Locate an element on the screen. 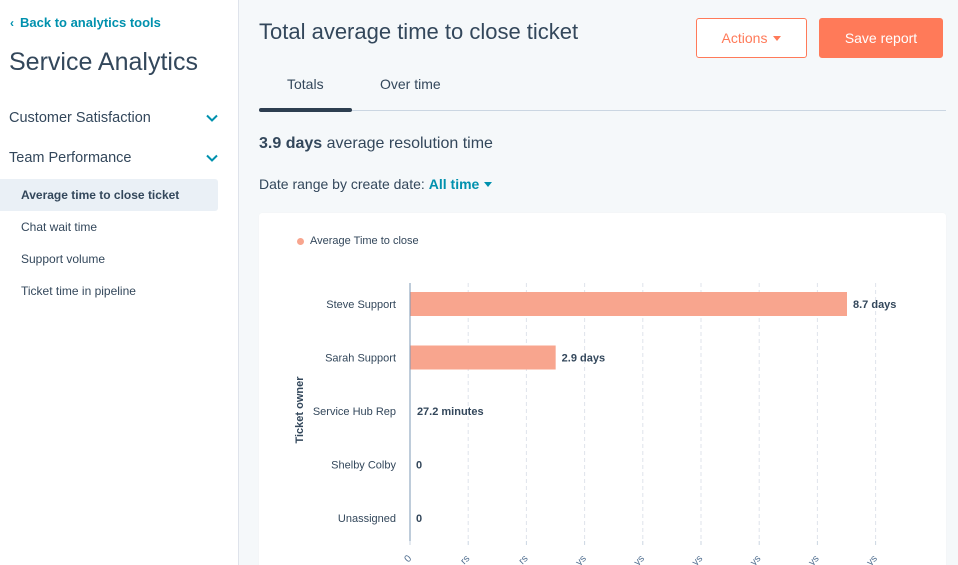  data-label: 2.9 days is located at coordinates (583, 359).